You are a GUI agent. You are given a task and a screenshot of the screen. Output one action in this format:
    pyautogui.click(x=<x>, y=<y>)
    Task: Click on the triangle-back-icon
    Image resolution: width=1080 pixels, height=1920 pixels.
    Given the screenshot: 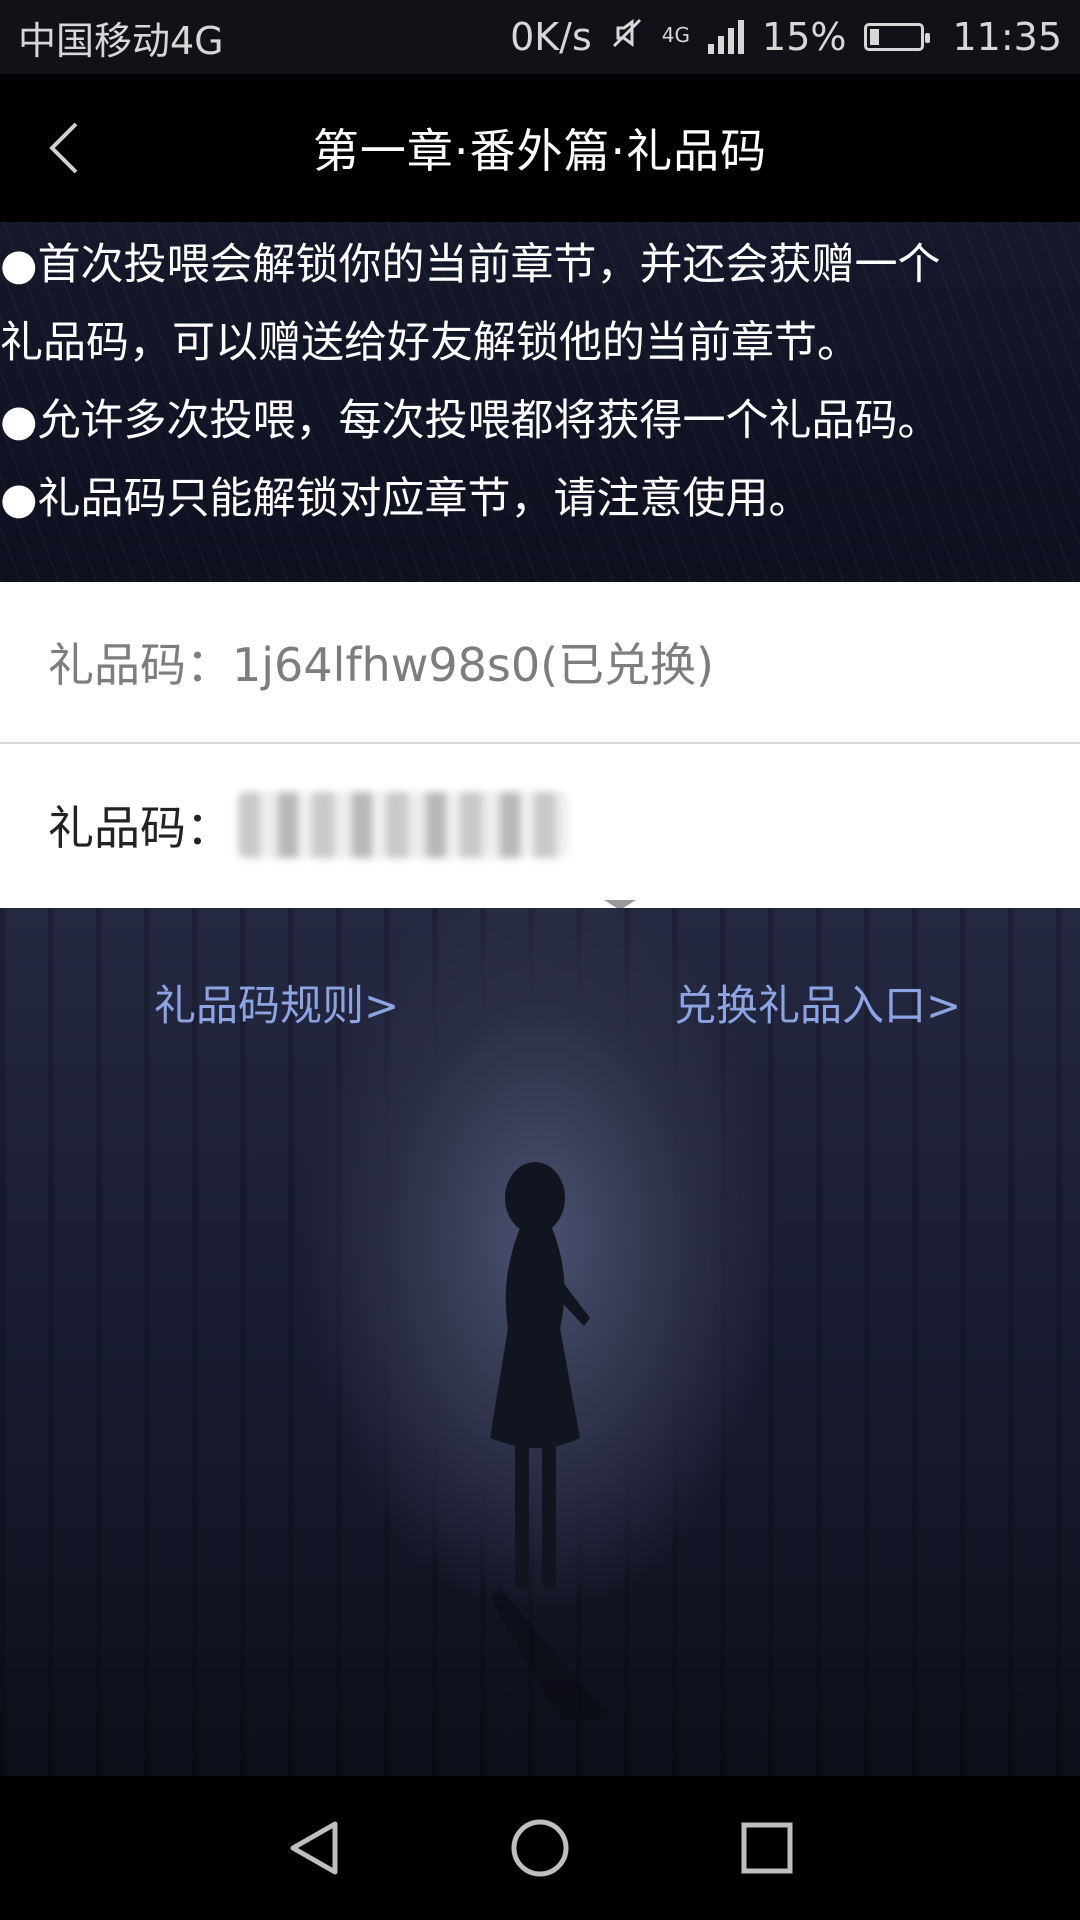 What is the action you would take?
    pyautogui.click(x=314, y=1848)
    